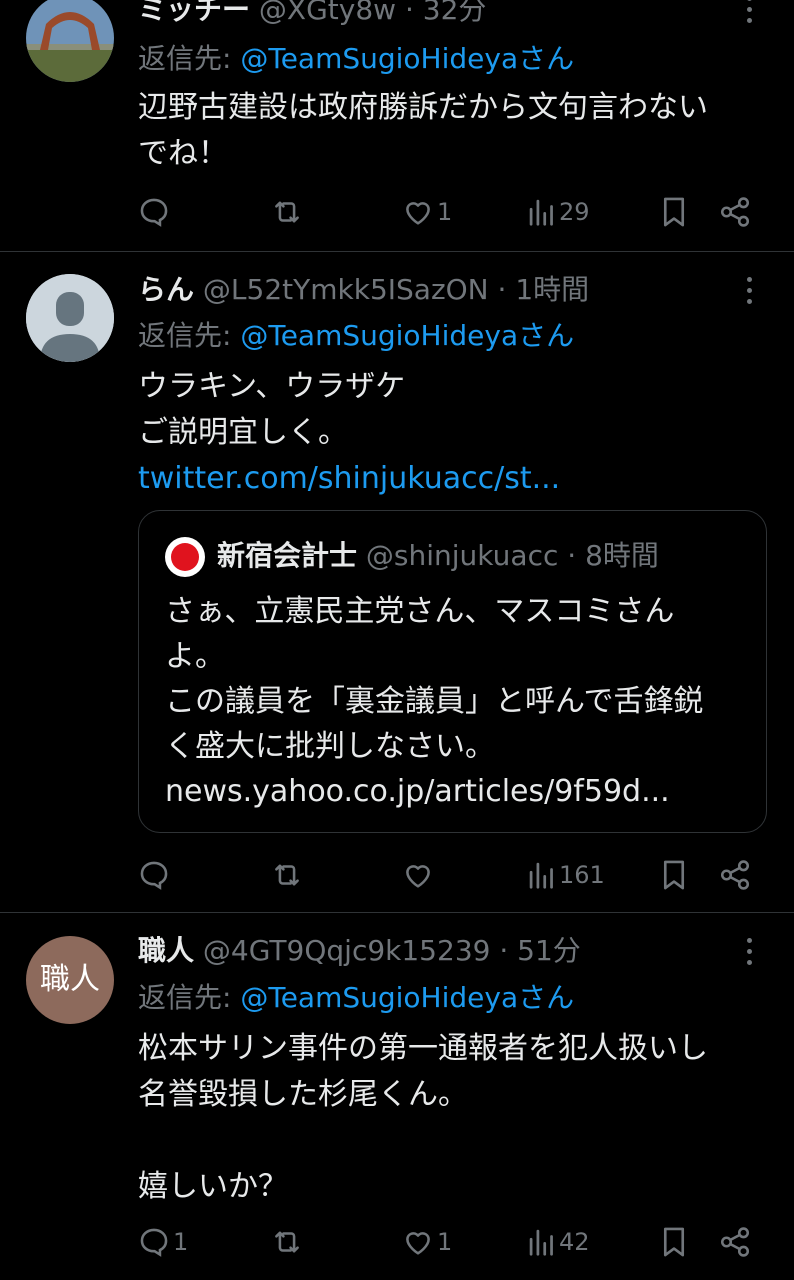 This screenshot has width=794, height=1280. What do you see at coordinates (330, 746) in the screenshot?
I see `quoted-text-line: く盛大に批判しなさい。` at bounding box center [330, 746].